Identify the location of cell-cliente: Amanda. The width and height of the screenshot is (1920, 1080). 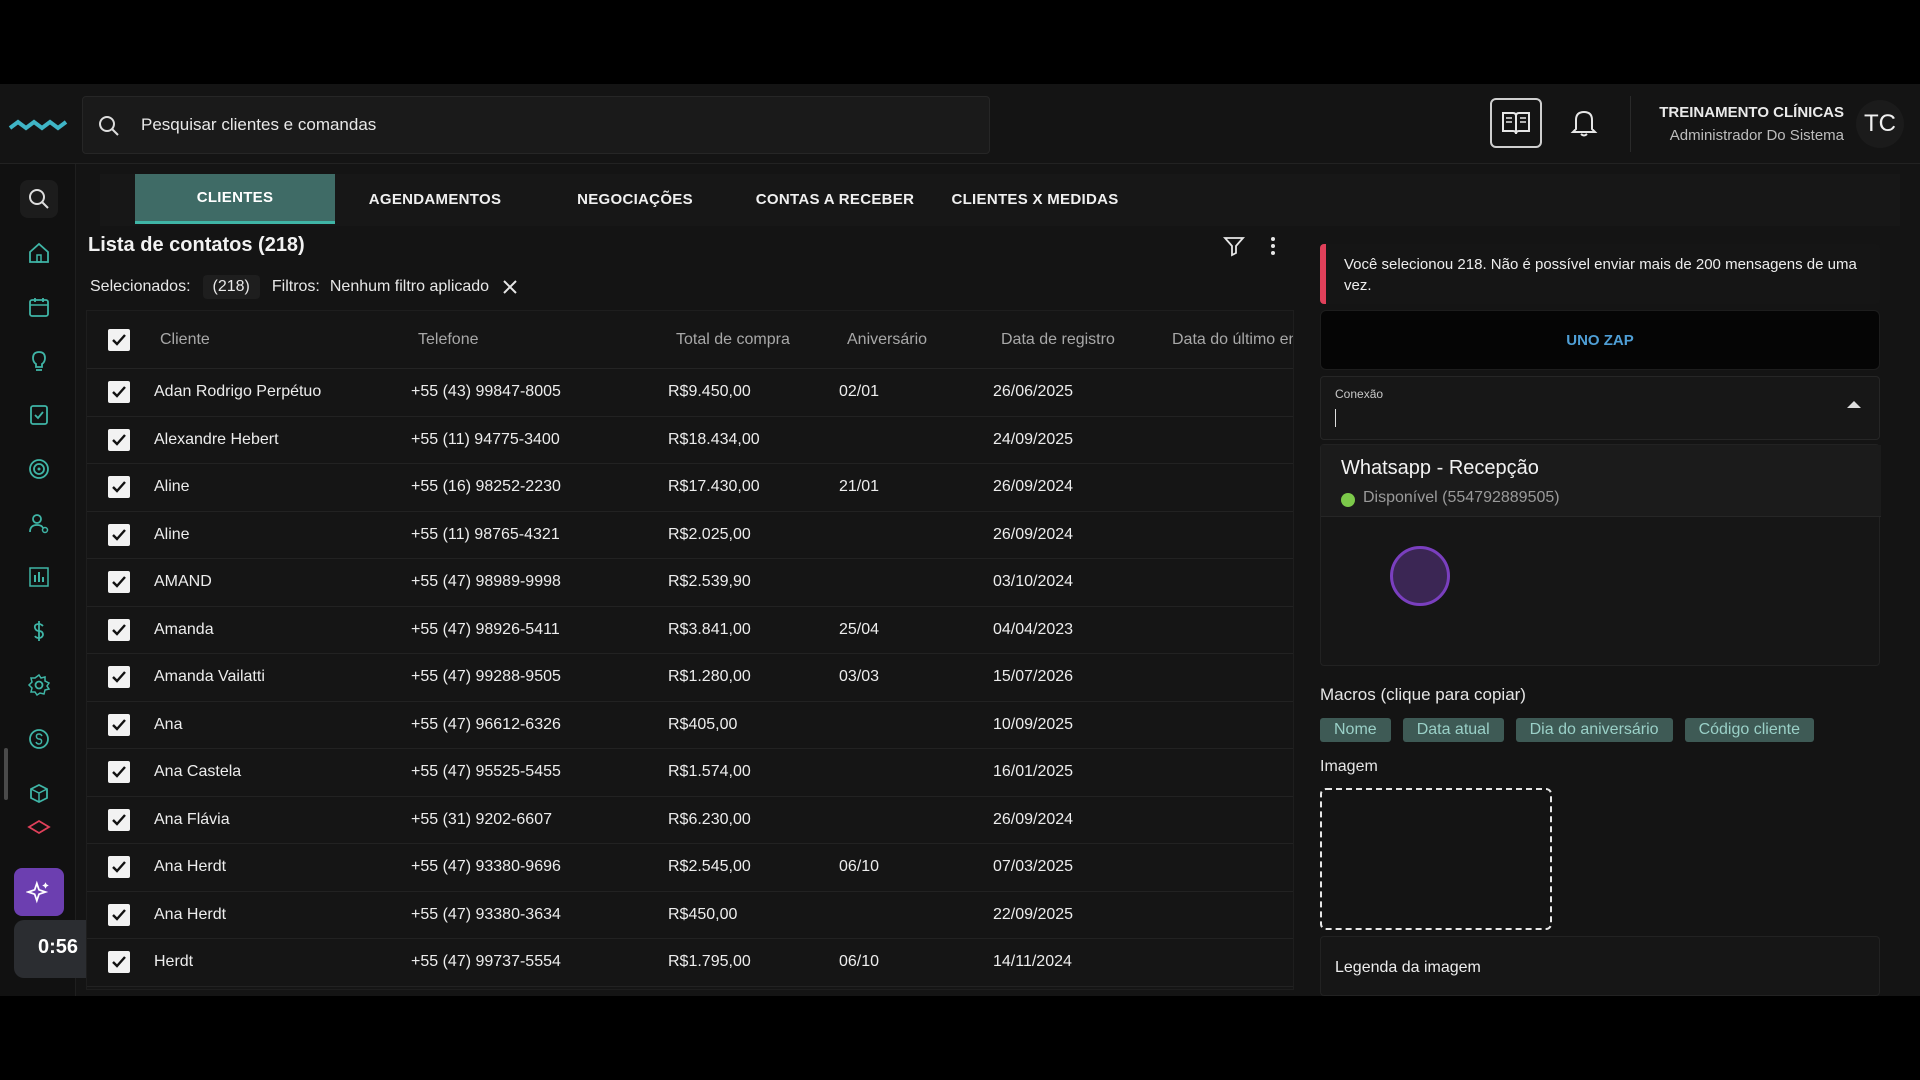
(184, 629).